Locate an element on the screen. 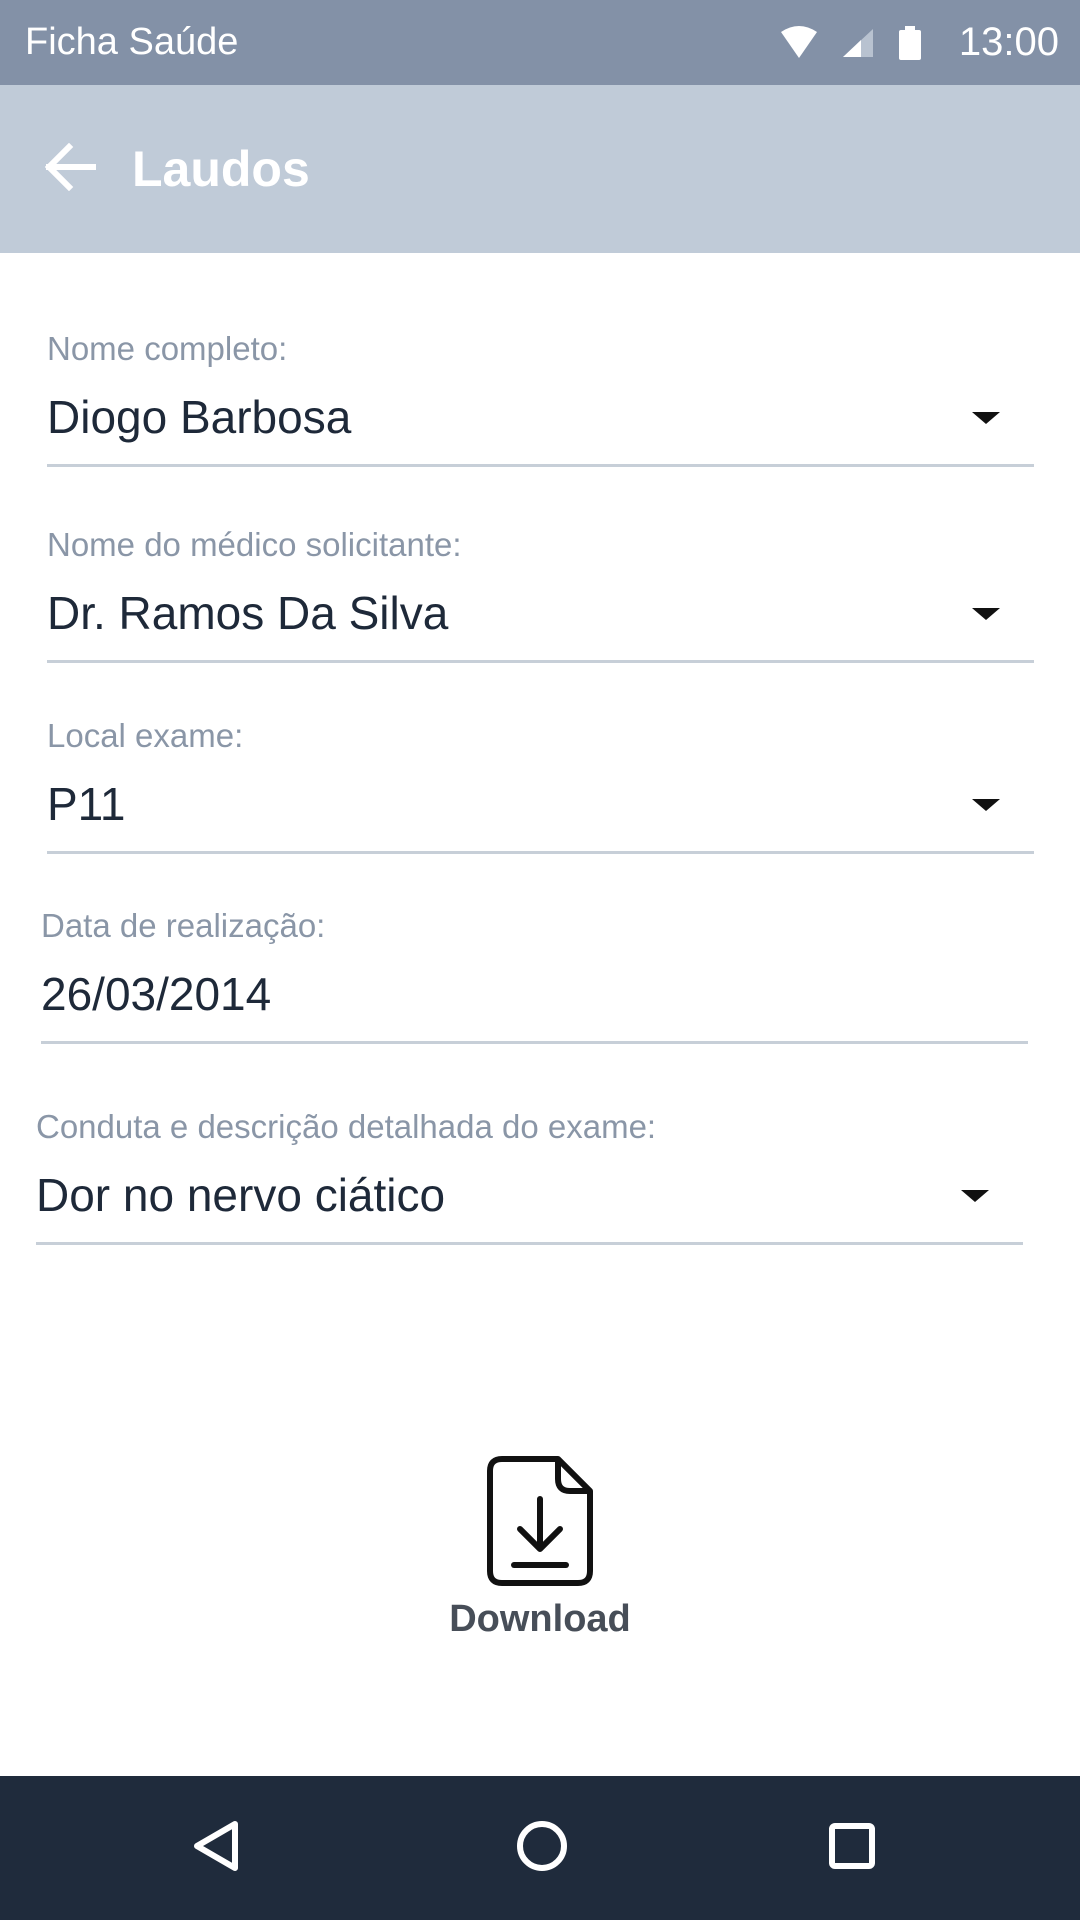 This screenshot has width=1080, height=1920. status-bar: Ficha Saúde 13:00 is located at coordinates (540, 42).